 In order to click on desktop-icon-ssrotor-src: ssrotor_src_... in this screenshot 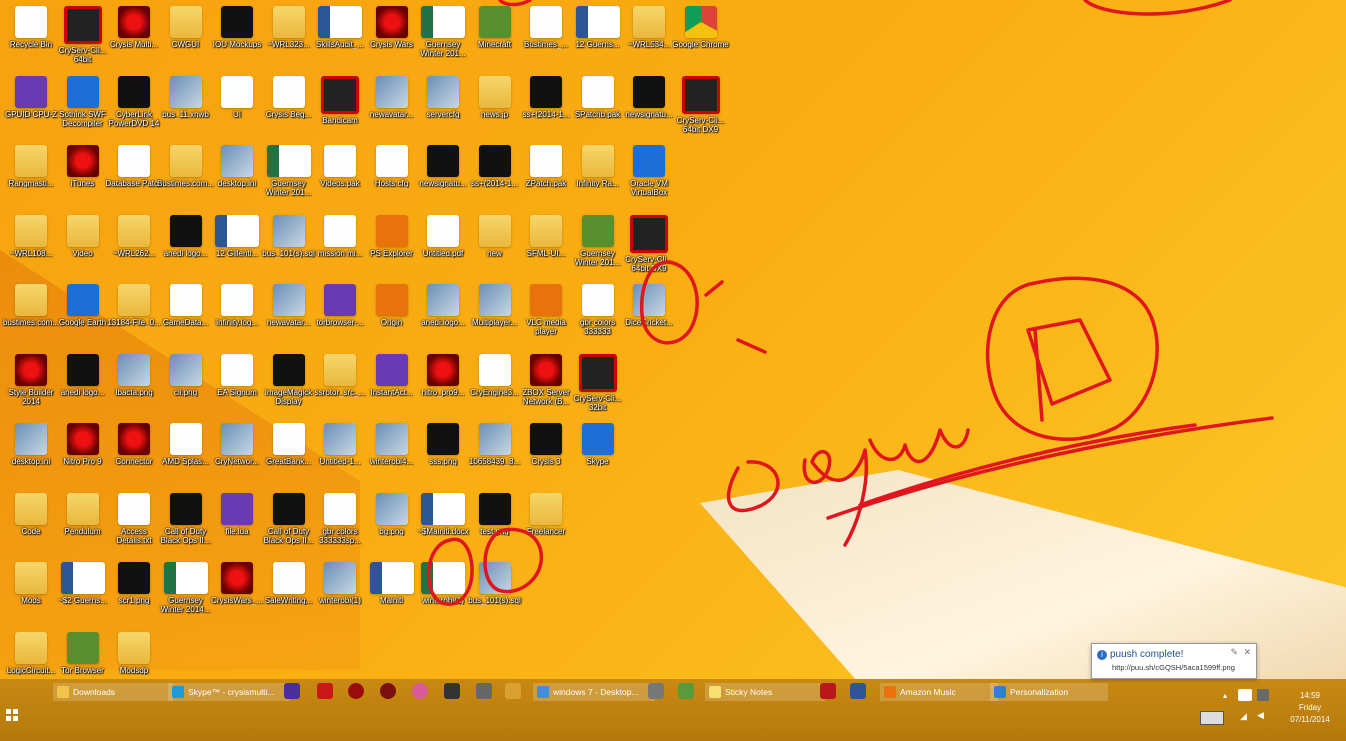, I will do `click(340, 382)`.